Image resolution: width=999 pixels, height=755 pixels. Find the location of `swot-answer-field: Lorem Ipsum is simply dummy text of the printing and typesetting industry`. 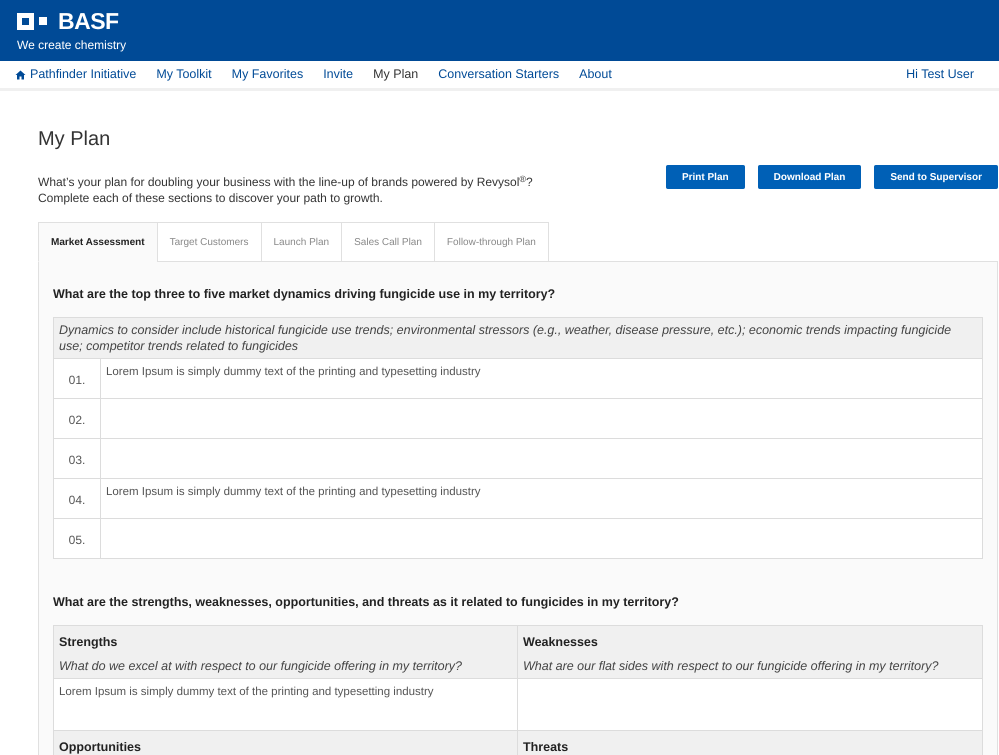

swot-answer-field: Lorem Ipsum is simply dummy text of the printing and typesetting industry is located at coordinates (285, 704).